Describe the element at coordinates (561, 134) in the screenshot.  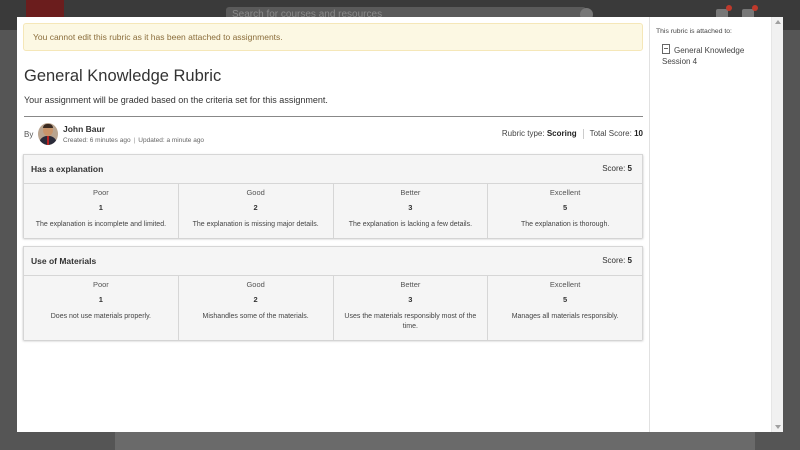
I see `rubric-type-value: Scoring` at that location.